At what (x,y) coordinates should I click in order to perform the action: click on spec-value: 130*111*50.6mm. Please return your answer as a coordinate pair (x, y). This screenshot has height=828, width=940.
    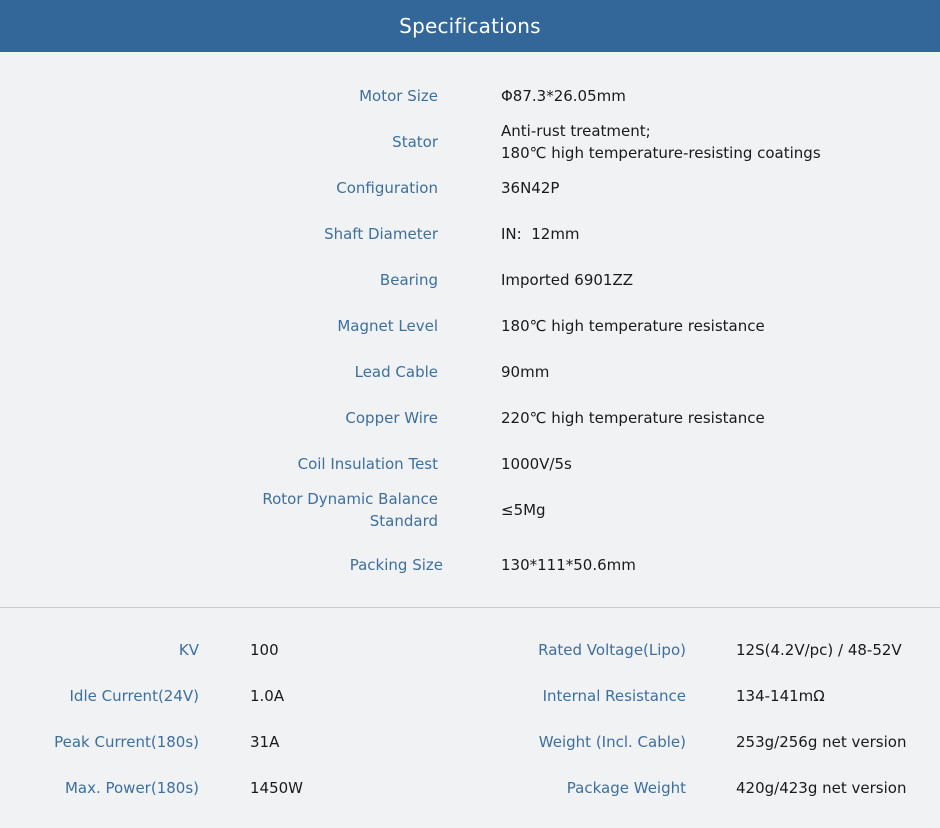
    Looking at the image, I should click on (568, 565).